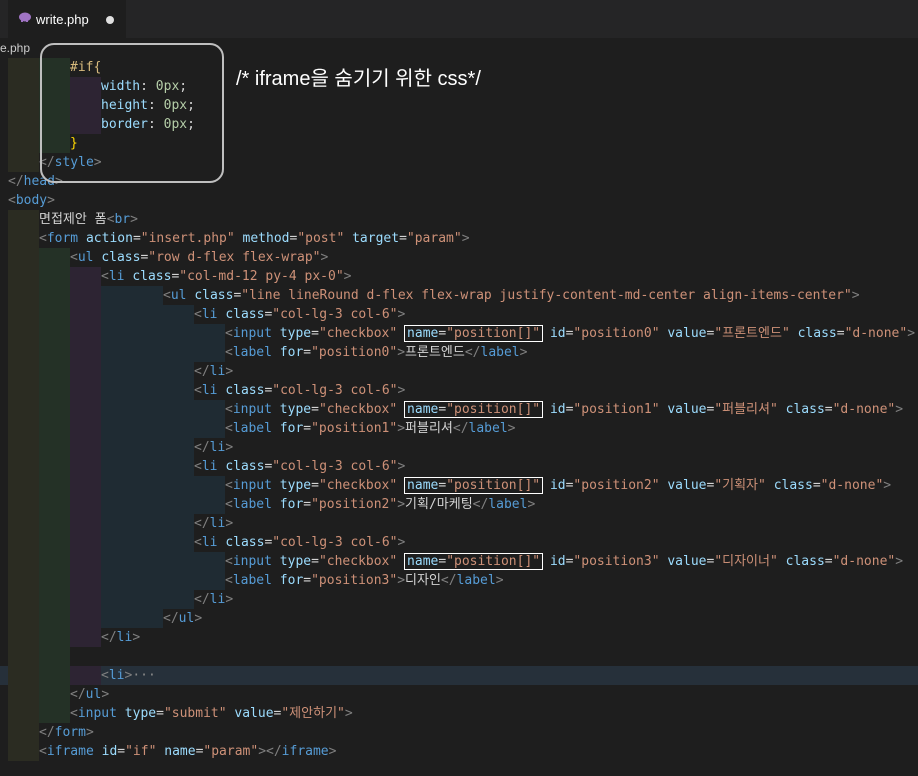  Describe the element at coordinates (299, 542) in the screenshot. I see `code-text: <li class="col-lg-3 col-6">` at that location.